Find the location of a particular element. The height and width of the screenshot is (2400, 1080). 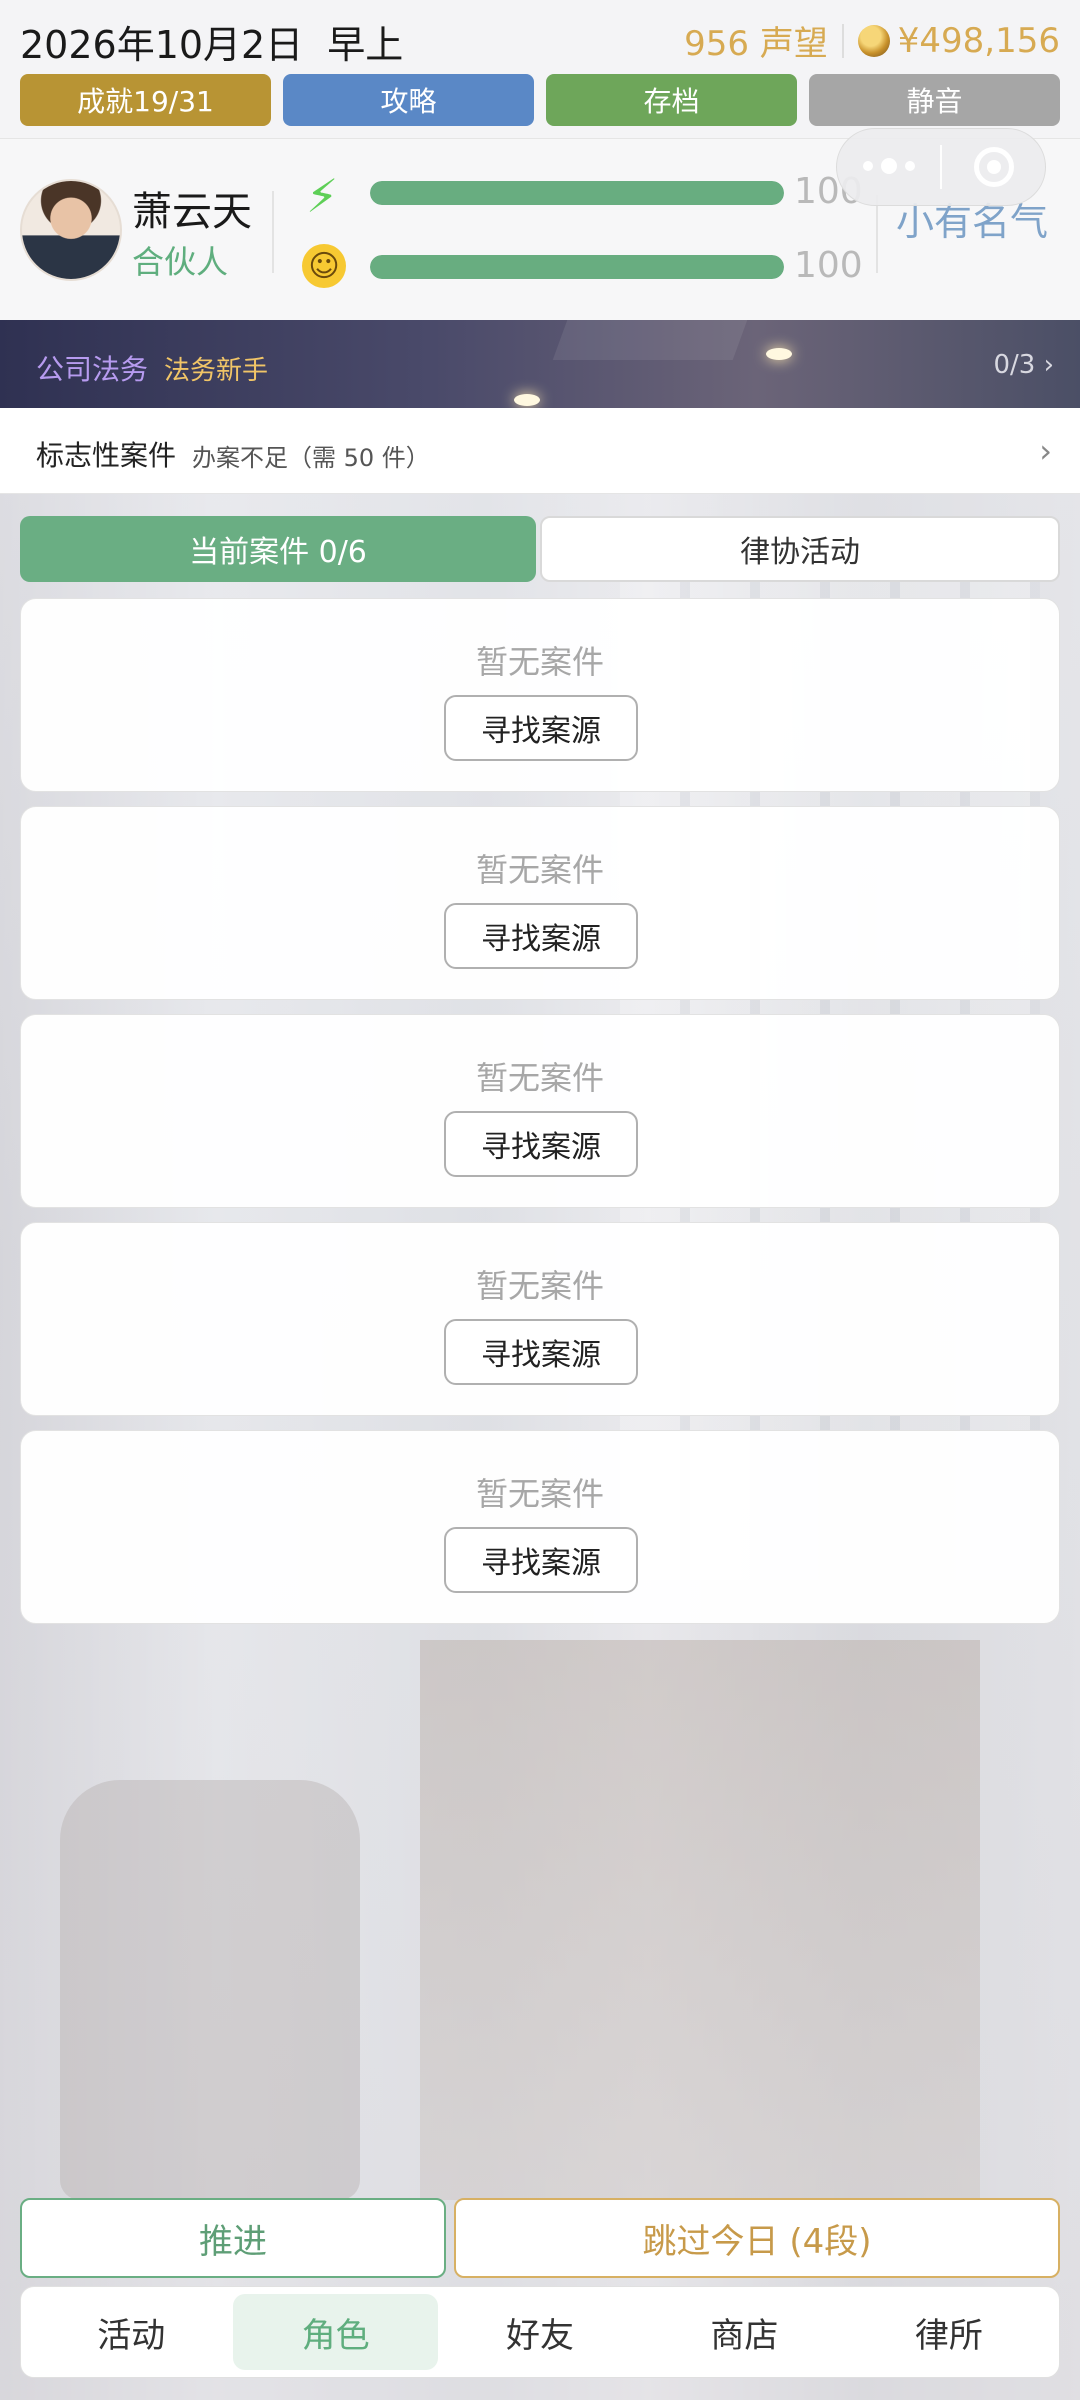

save-button: 存档 is located at coordinates (671, 100).